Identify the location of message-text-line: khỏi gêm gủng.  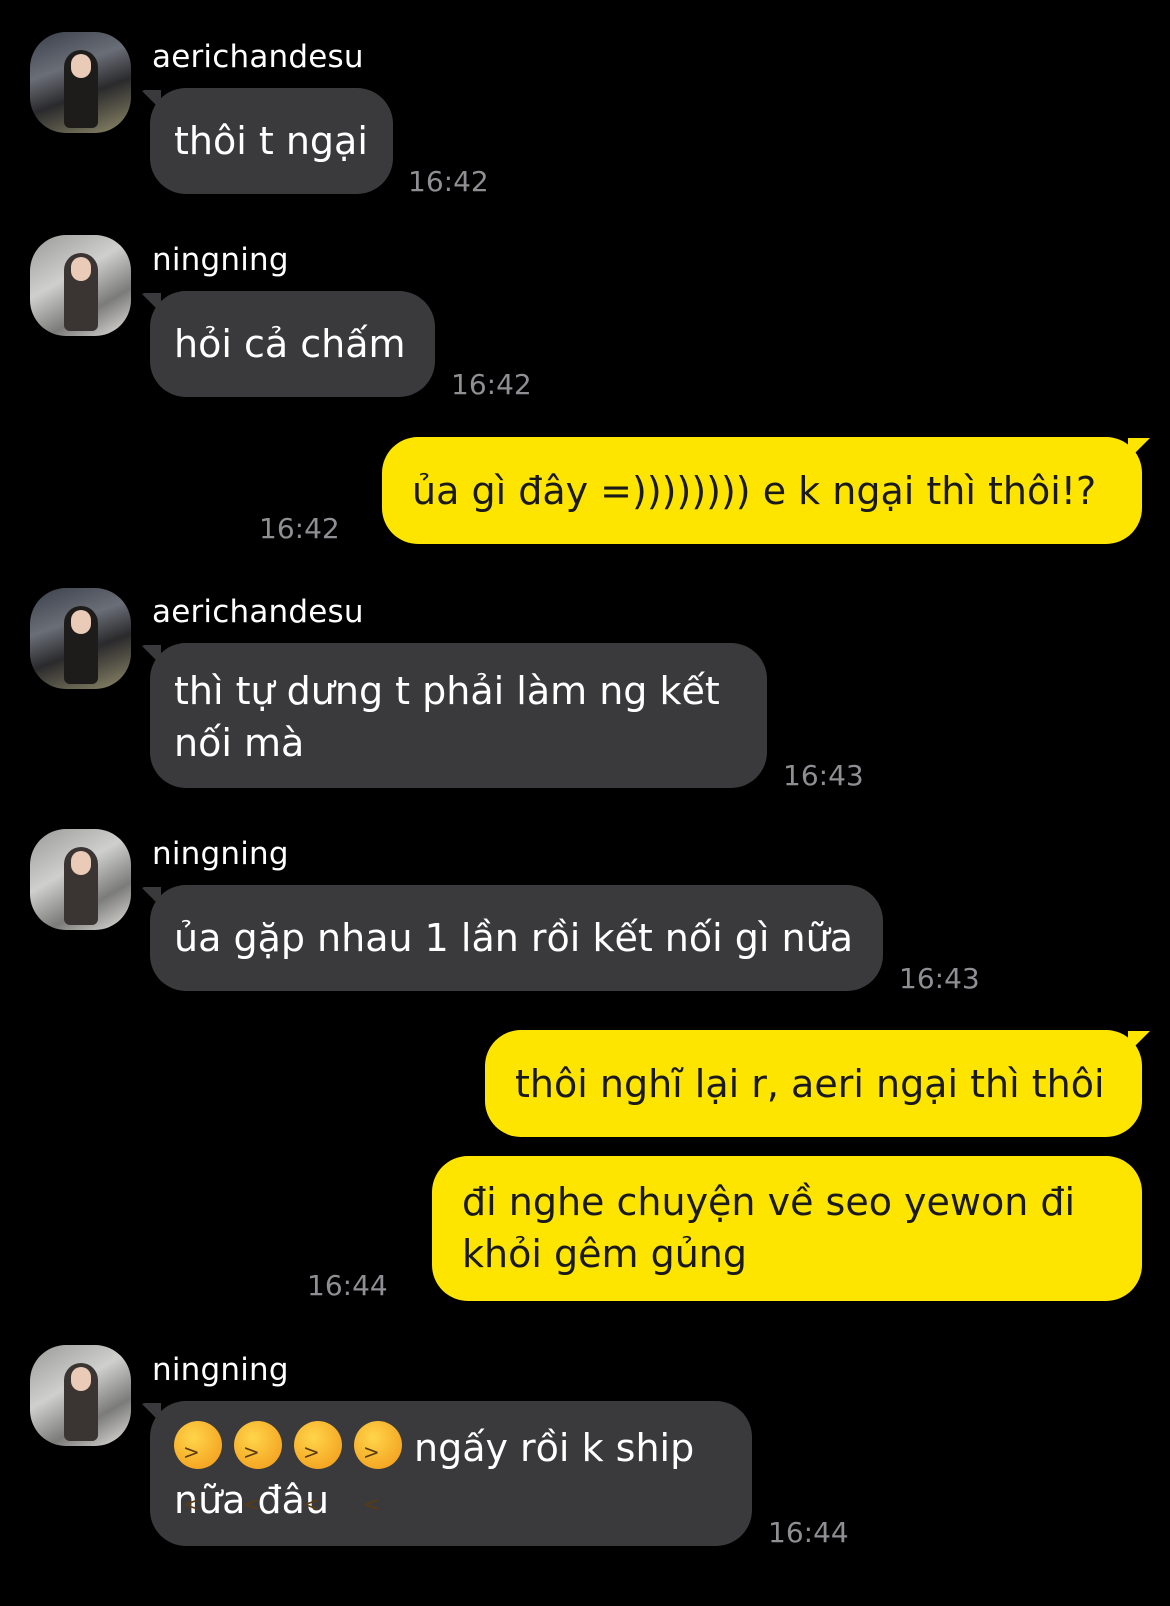
(604, 1254).